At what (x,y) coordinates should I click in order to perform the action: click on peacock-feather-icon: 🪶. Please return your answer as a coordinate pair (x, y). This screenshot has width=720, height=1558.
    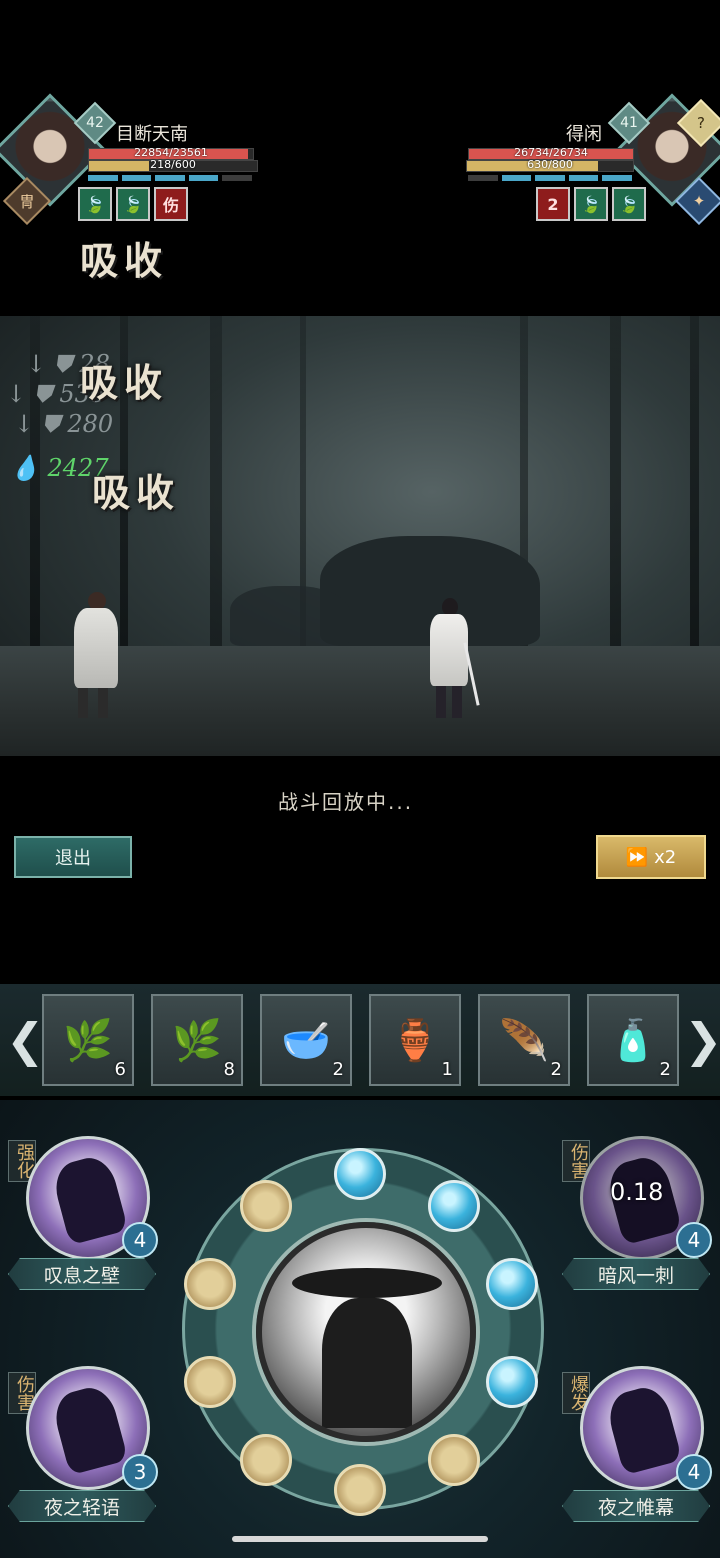
    Looking at the image, I should click on (524, 1040).